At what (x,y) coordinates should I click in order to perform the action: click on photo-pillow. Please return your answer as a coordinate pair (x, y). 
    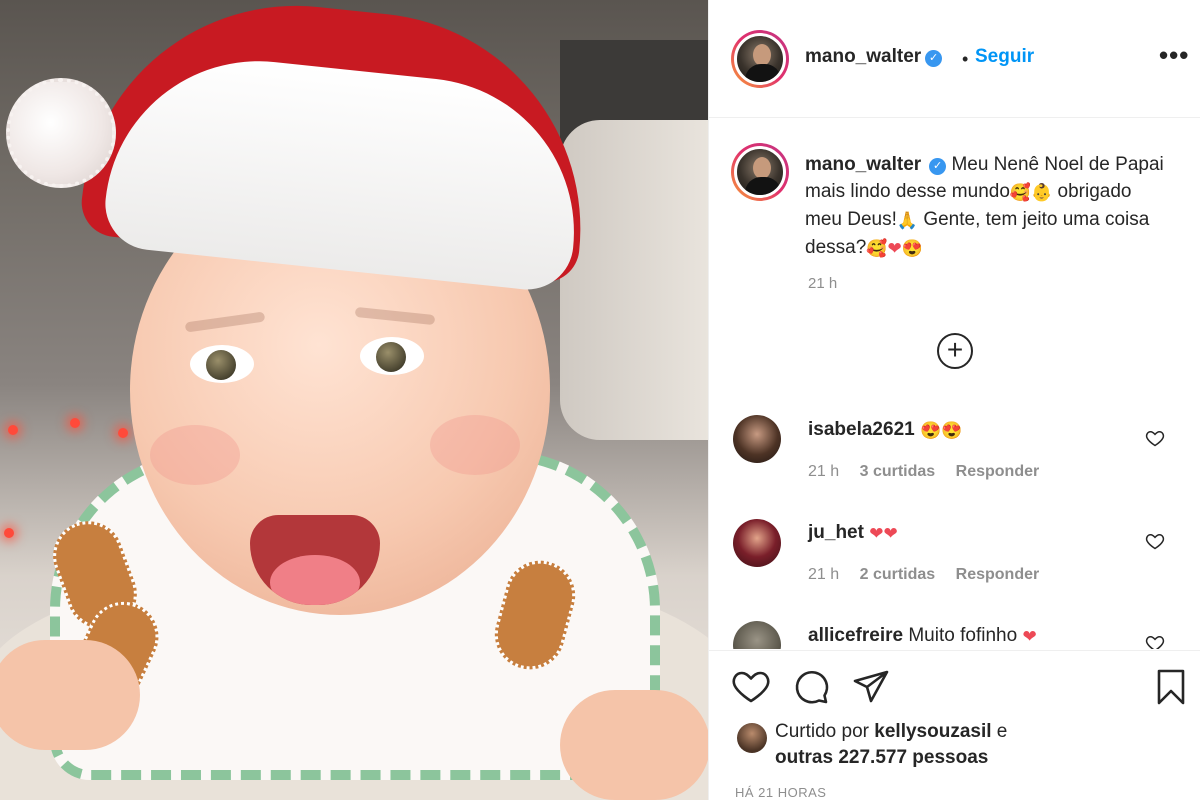
    Looking at the image, I should click on (634, 280).